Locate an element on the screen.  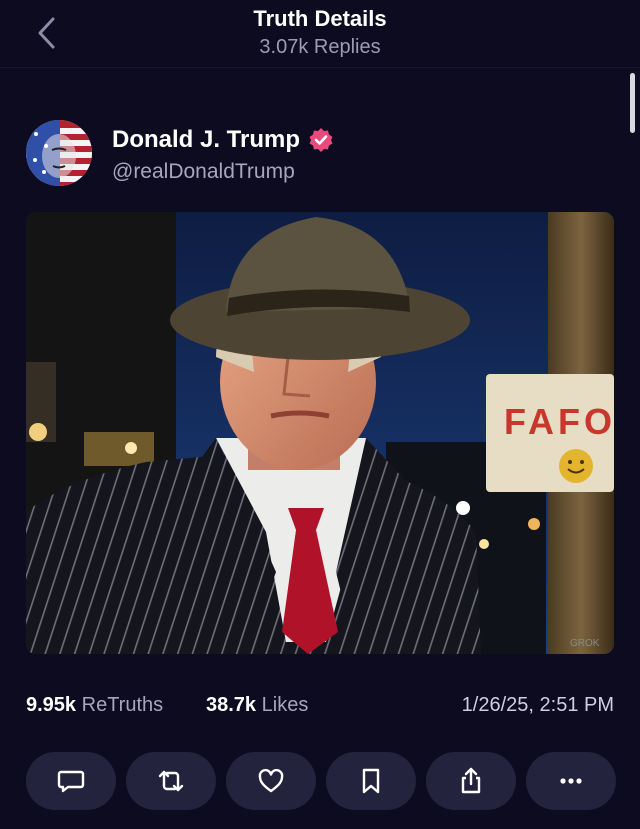
like-button is located at coordinates (271, 781).